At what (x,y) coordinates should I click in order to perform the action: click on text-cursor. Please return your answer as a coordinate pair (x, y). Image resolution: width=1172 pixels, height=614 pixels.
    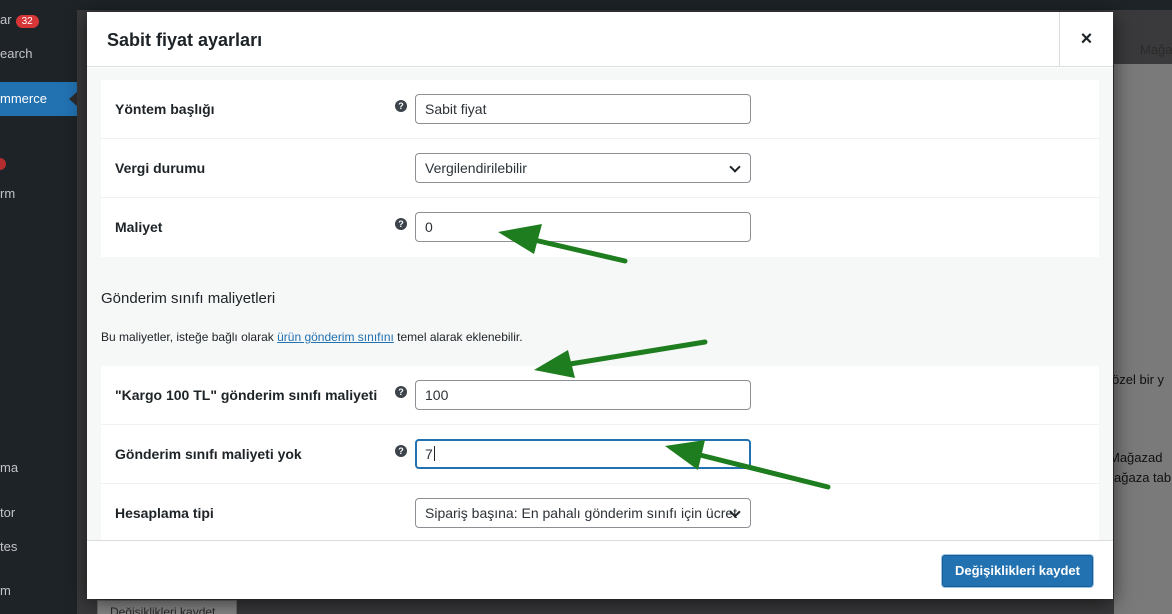
    Looking at the image, I should click on (434, 453).